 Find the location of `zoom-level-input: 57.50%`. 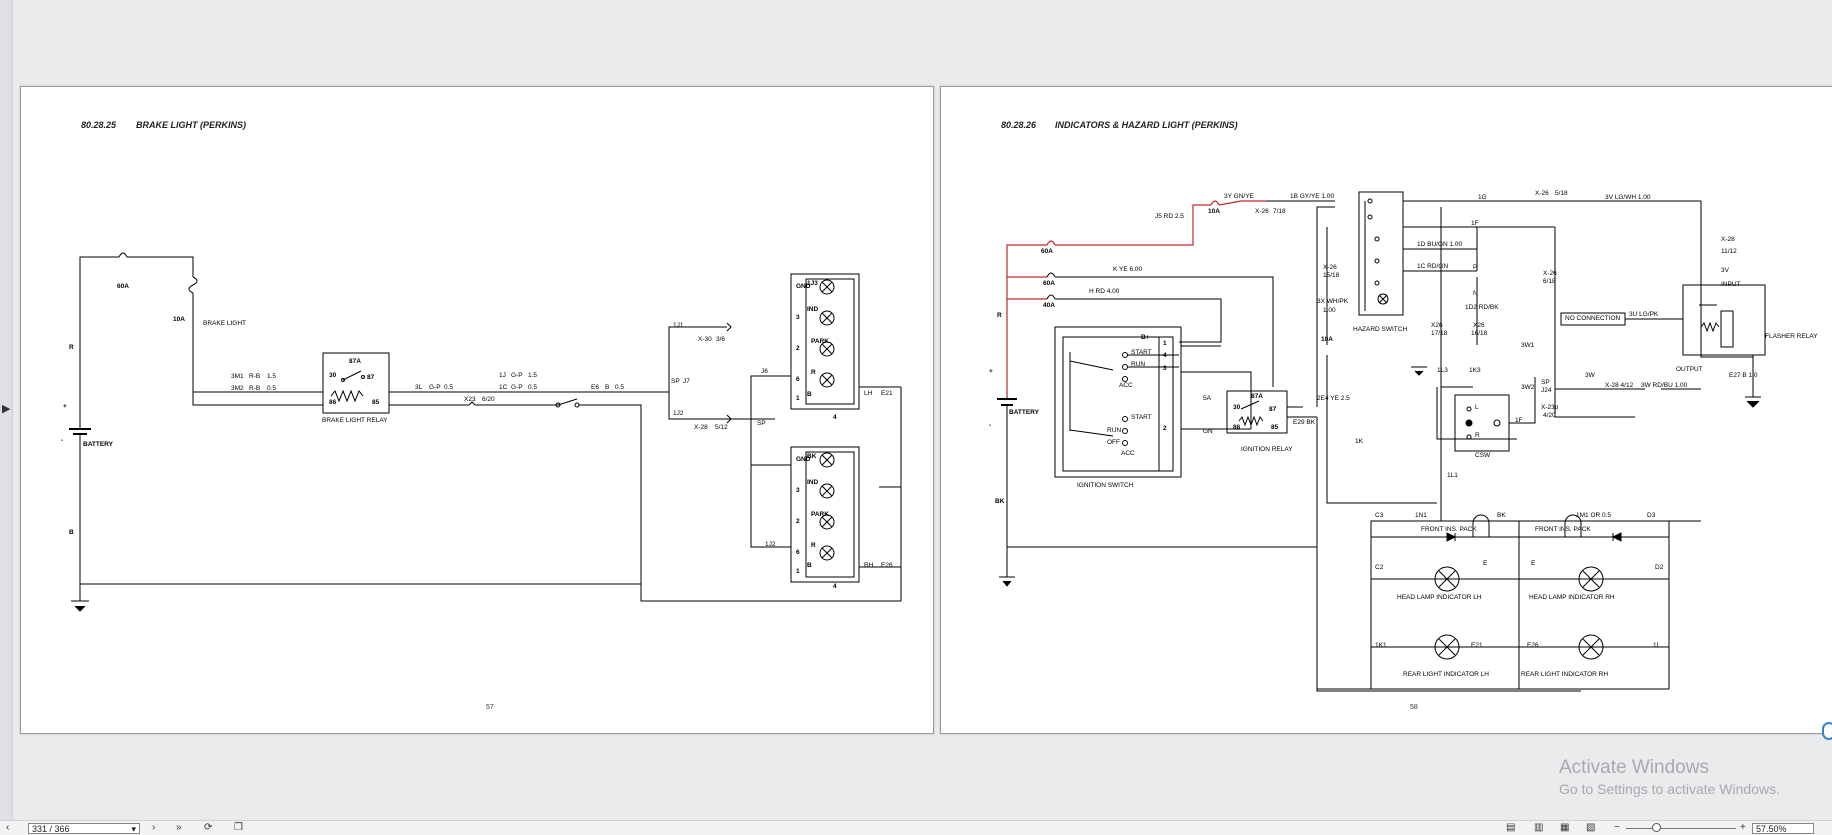

zoom-level-input: 57.50% is located at coordinates (1783, 828).